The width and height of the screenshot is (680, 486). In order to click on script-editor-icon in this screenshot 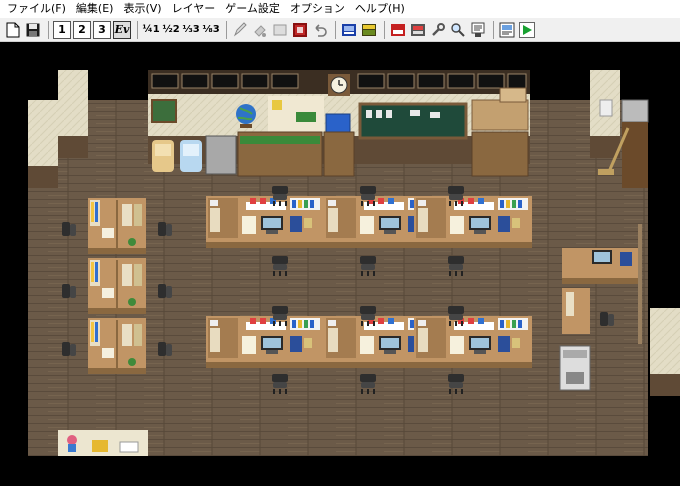, I will do `click(478, 30)`.